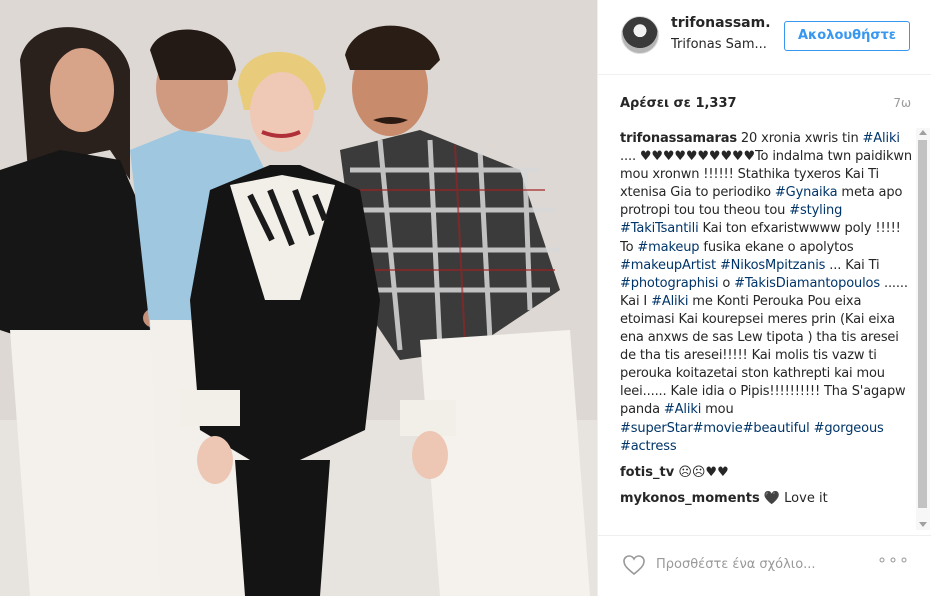  Describe the element at coordinates (678, 103) in the screenshot. I see `likes-count: Αρέσει σε 1,337` at that location.